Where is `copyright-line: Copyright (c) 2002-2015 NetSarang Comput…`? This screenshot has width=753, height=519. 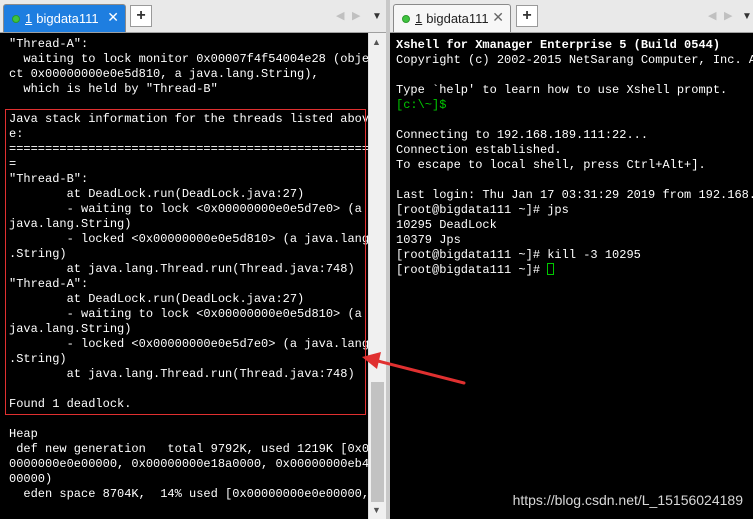
copyright-line: Copyright (c) 2002-2015 NetSarang Comput… is located at coordinates (574, 60).